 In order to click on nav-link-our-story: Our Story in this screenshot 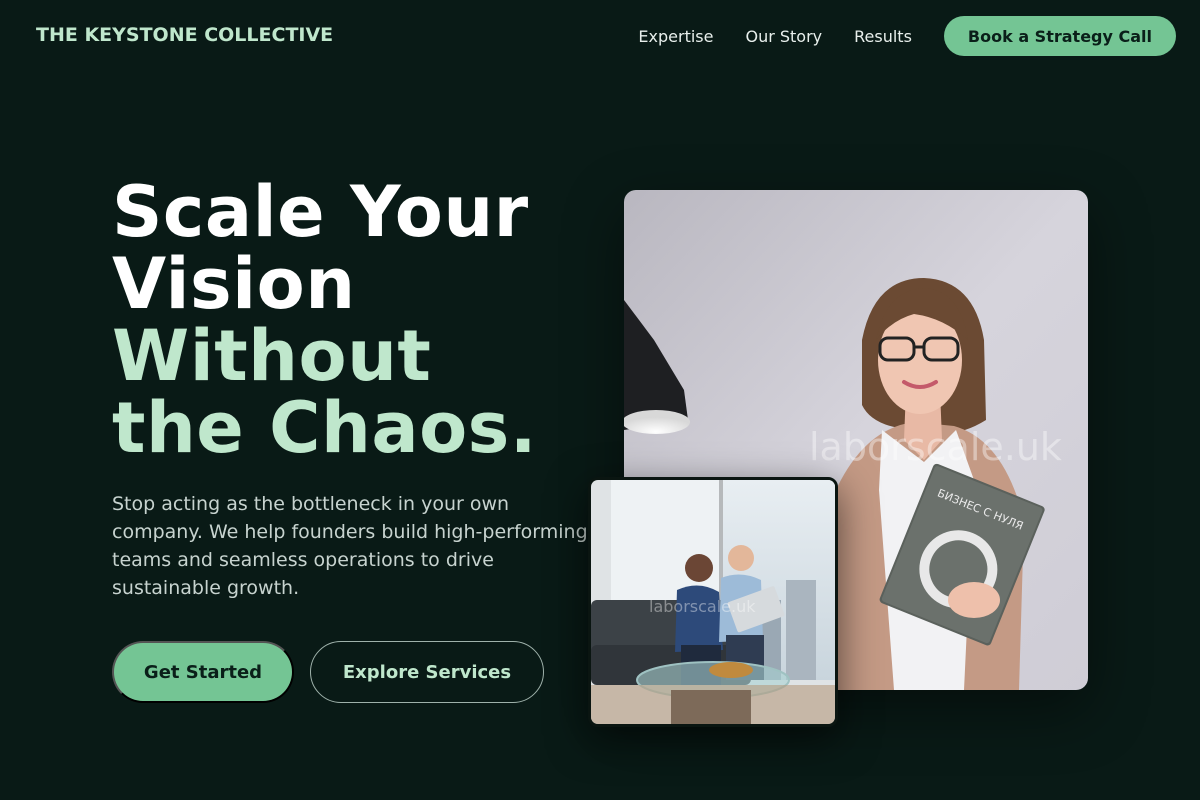, I will do `click(783, 36)`.